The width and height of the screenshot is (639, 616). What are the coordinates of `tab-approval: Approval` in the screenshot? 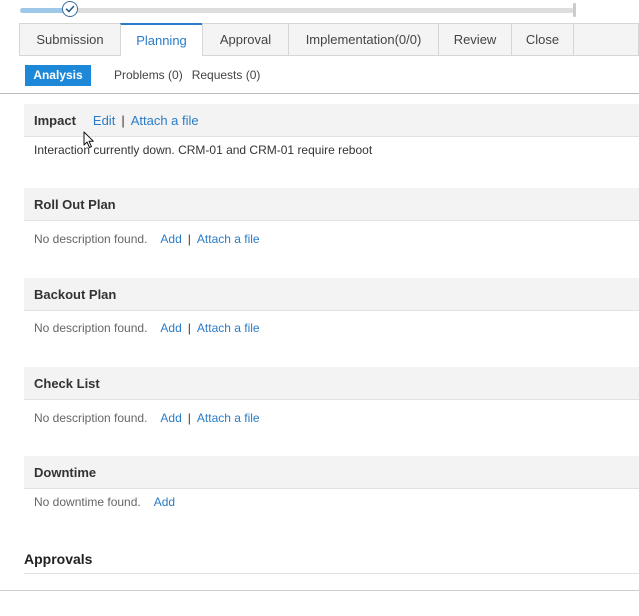 It's located at (245, 39).